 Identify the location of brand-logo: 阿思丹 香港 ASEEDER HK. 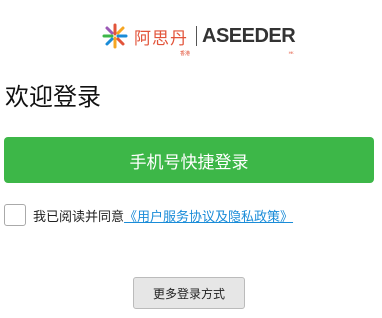
(199, 38).